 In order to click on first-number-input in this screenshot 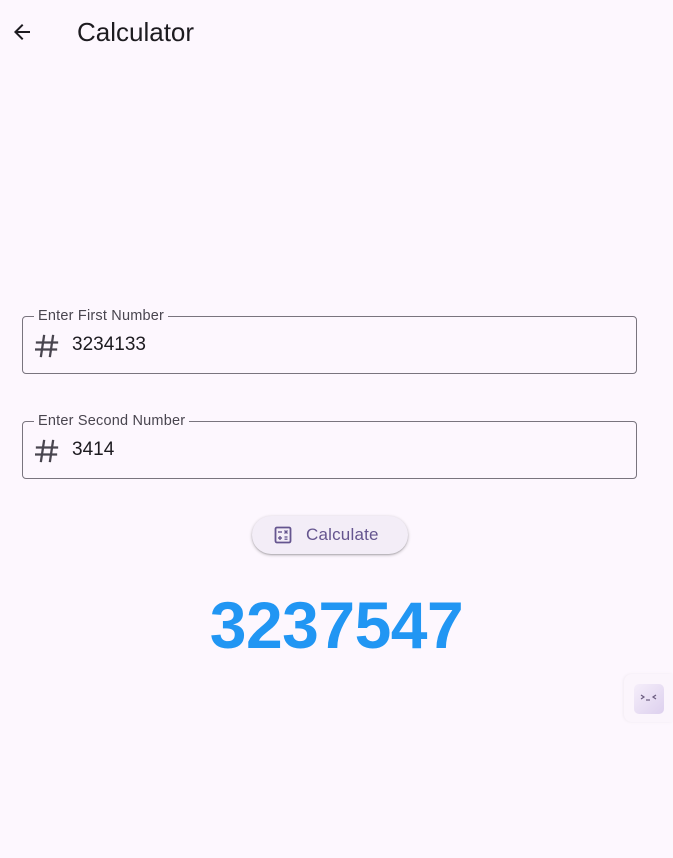, I will do `click(342, 345)`.